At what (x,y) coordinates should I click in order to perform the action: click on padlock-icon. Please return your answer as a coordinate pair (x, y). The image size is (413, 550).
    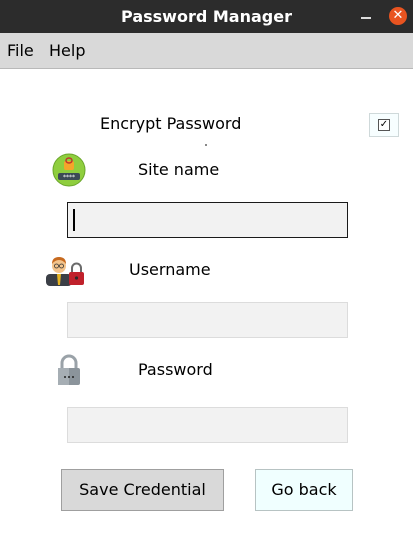
    Looking at the image, I should click on (69, 372).